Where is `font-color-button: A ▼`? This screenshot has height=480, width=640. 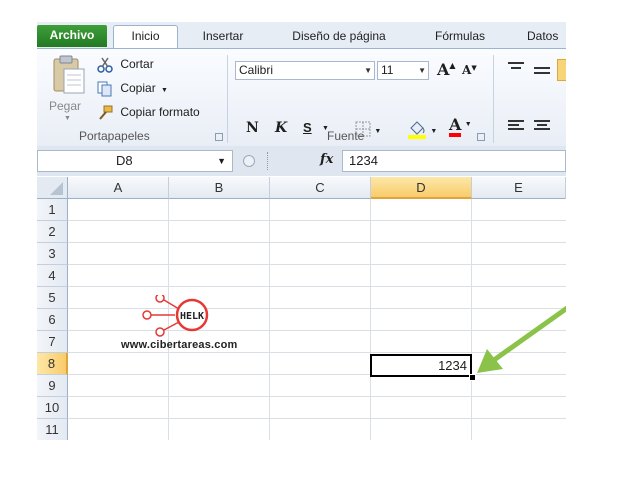
font-color-button: A ▼ is located at coordinates (460, 127).